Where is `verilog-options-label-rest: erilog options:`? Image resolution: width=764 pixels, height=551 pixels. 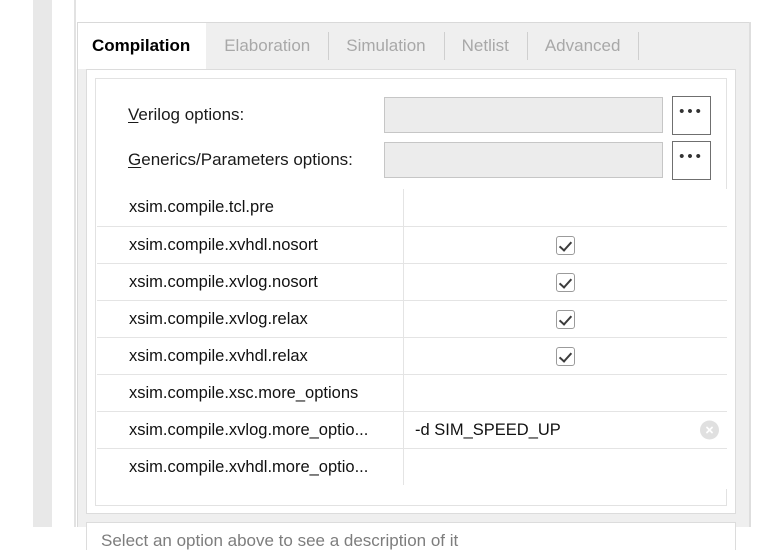
verilog-options-label-rest: erilog options: is located at coordinates (191, 114).